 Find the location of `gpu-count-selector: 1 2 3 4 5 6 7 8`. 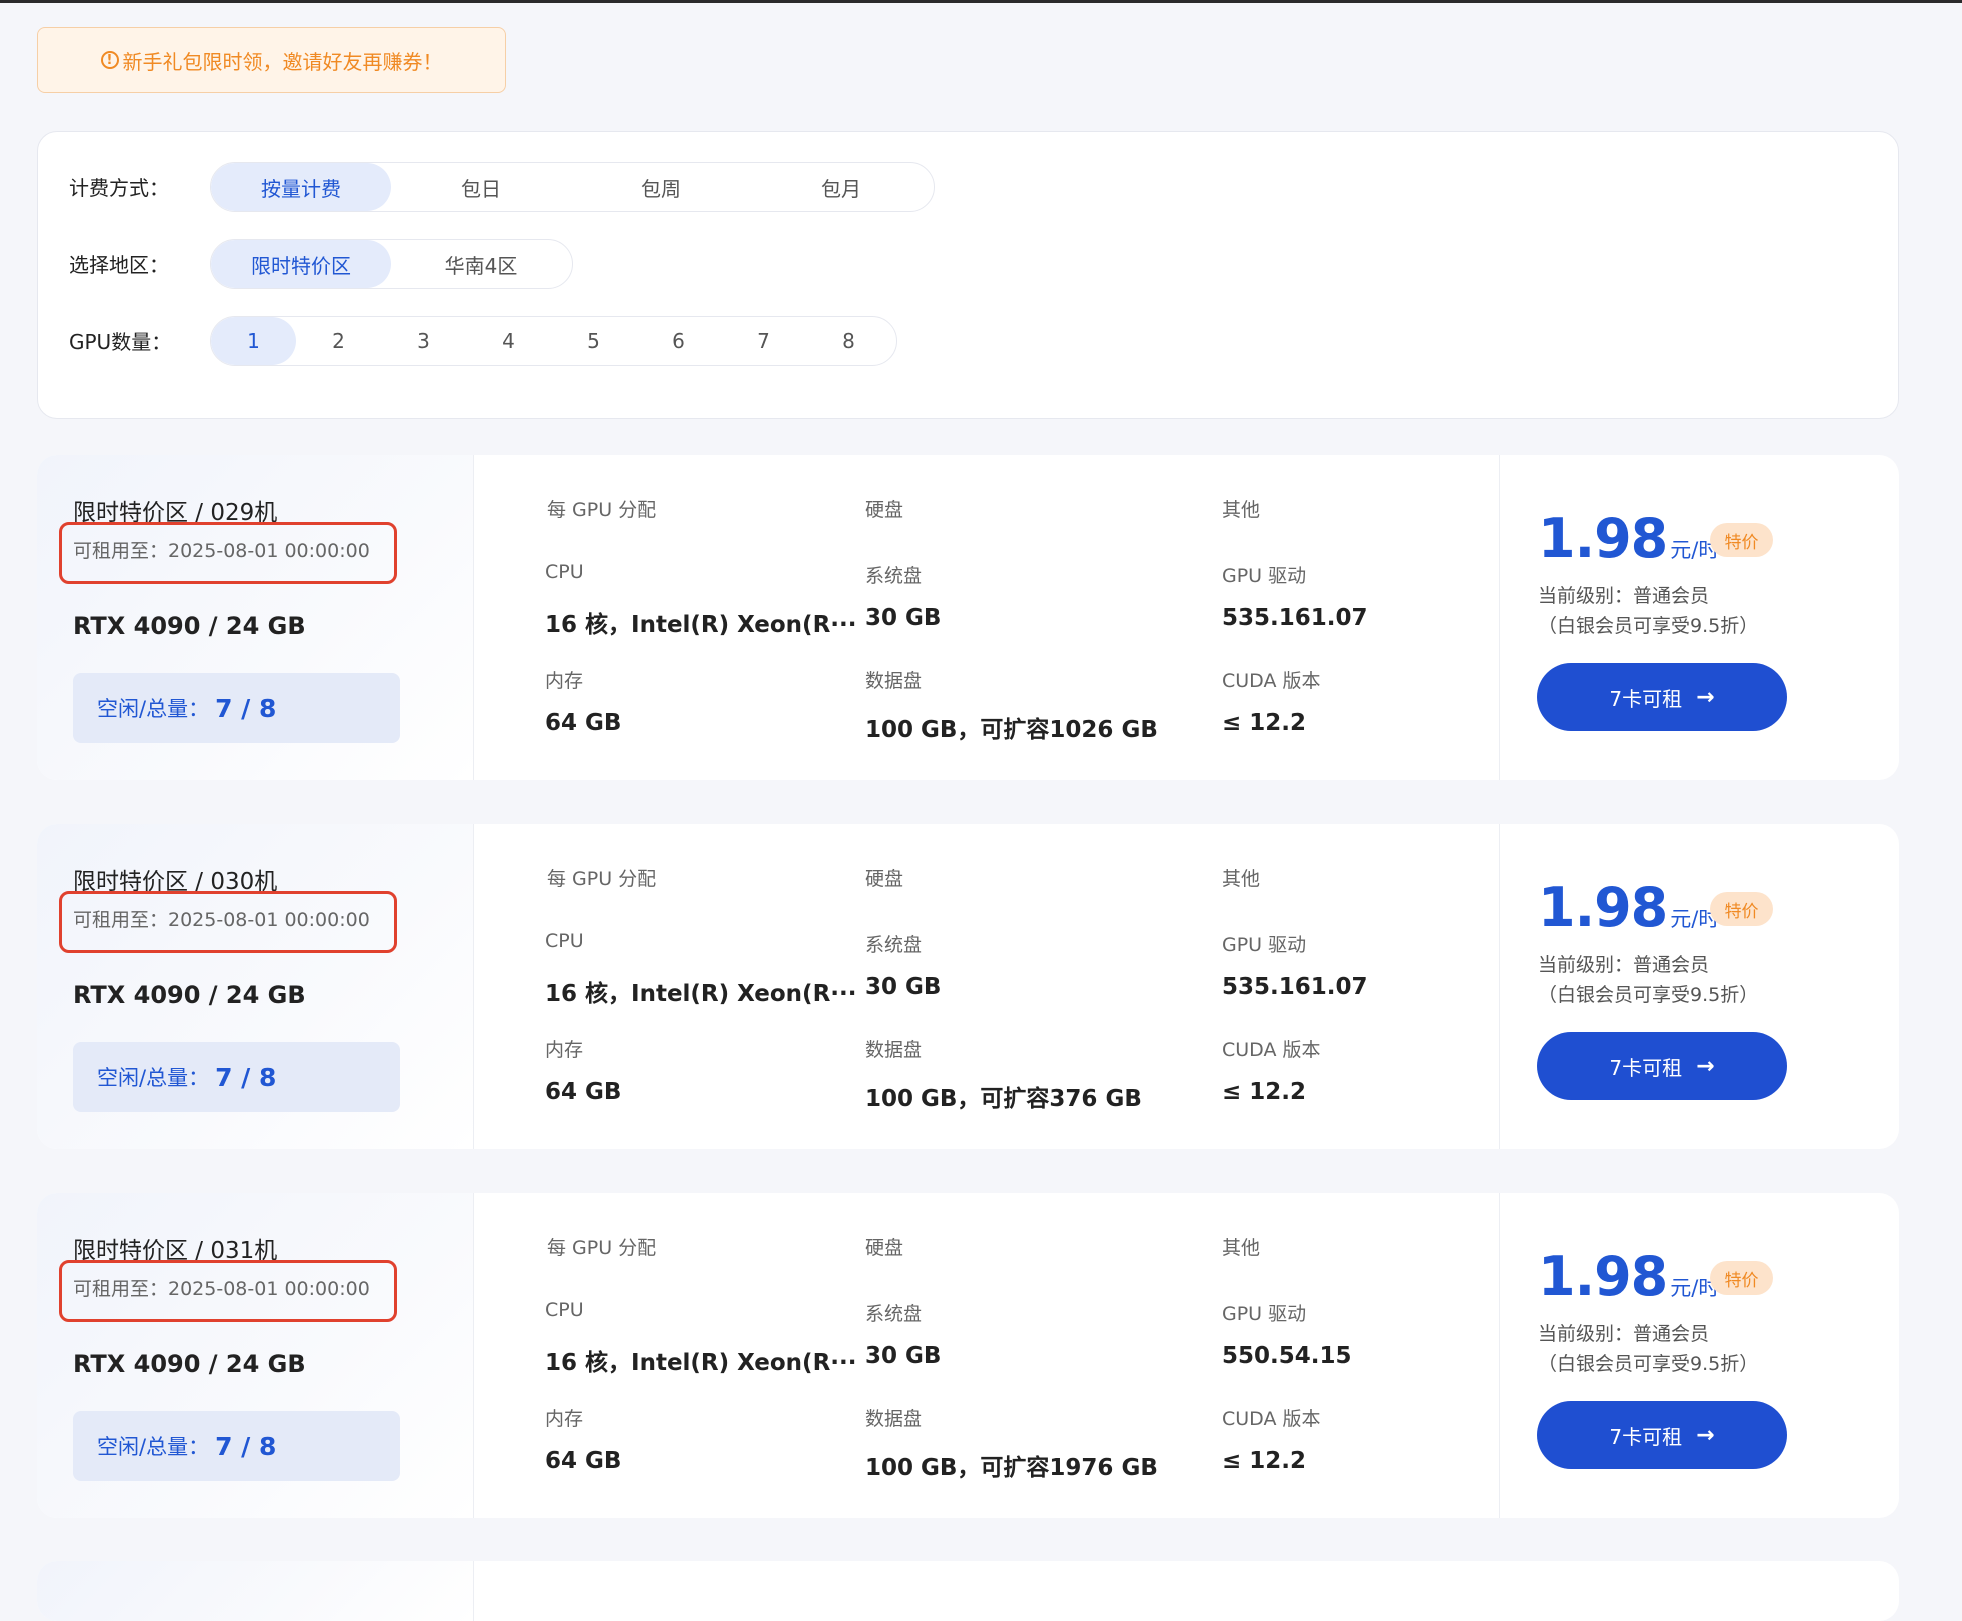

gpu-count-selector: 1 2 3 4 5 6 7 8 is located at coordinates (553, 341).